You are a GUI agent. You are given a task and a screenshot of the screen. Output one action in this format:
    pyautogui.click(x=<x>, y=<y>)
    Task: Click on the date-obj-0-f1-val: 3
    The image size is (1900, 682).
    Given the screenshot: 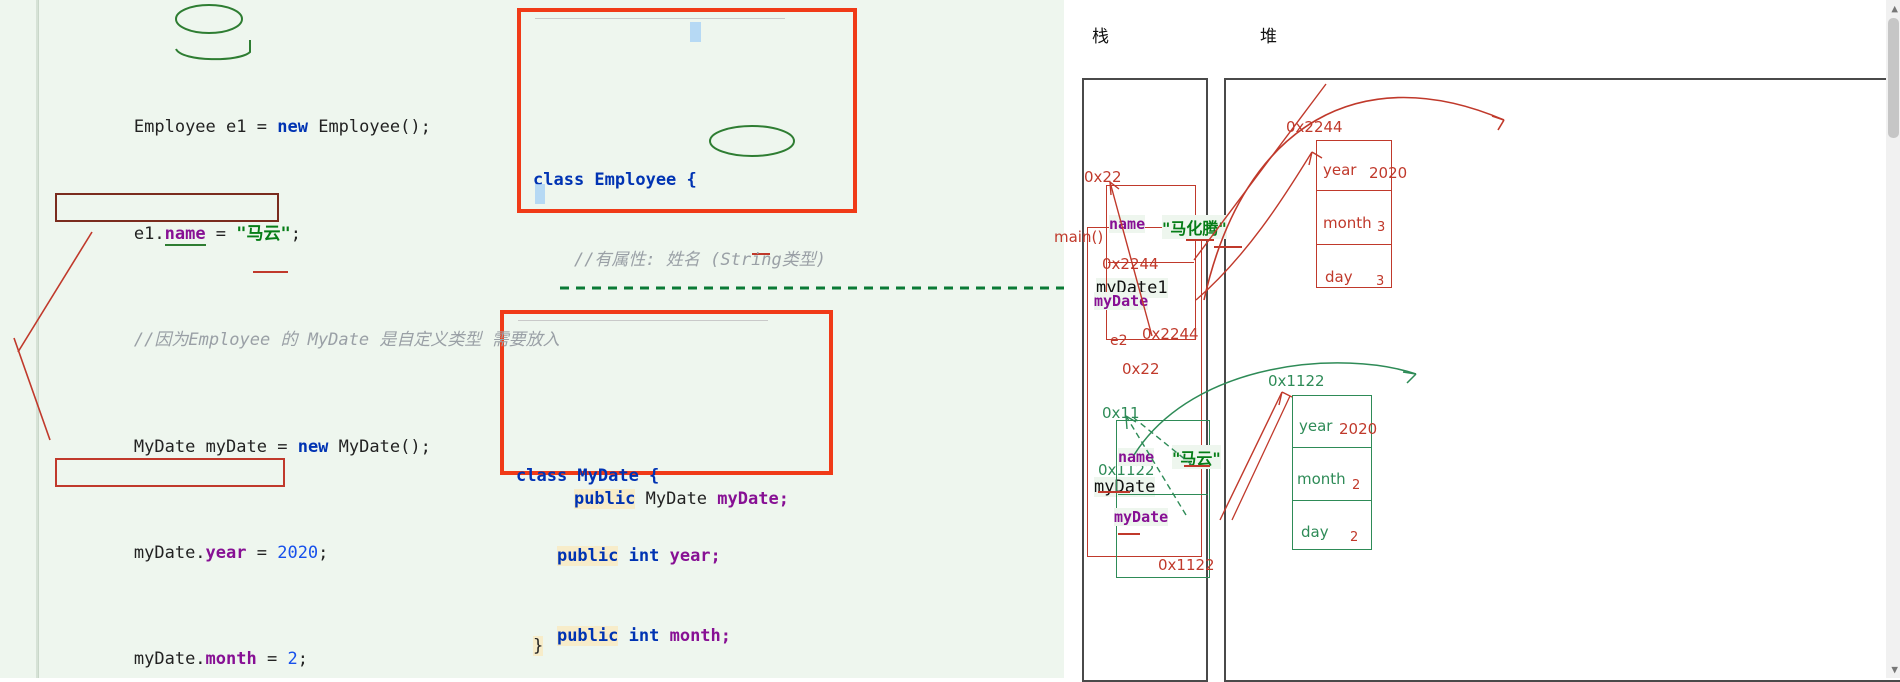 What is the action you would take?
    pyautogui.click(x=1381, y=227)
    